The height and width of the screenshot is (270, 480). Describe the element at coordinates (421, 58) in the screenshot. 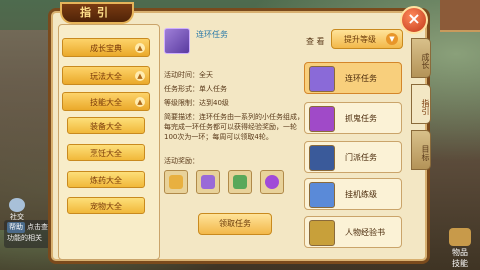

I see `side-tab: 成长` at that location.